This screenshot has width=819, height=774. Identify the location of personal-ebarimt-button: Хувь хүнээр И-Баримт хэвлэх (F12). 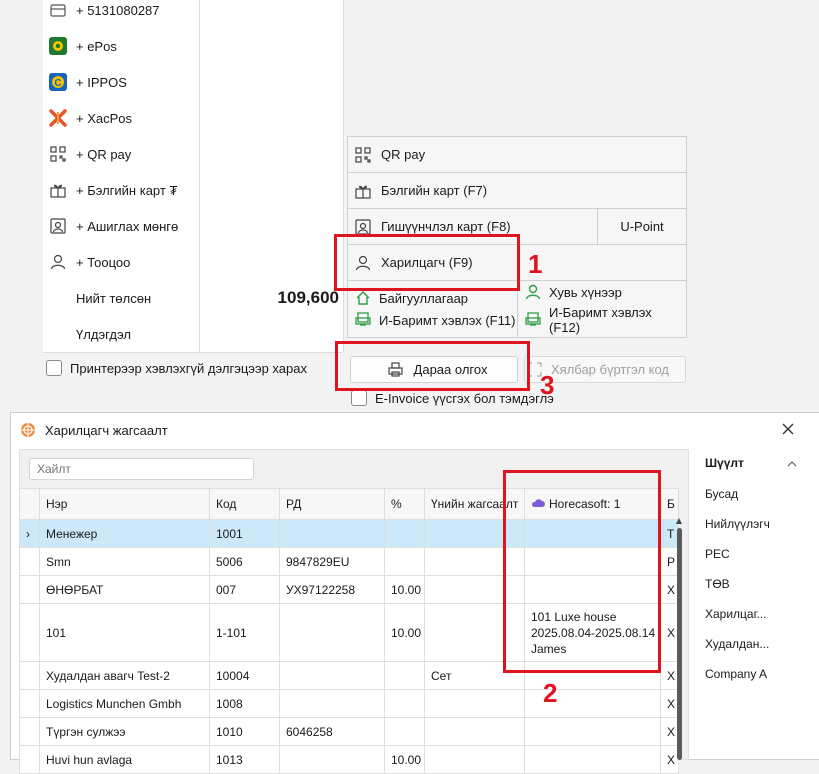
(602, 309).